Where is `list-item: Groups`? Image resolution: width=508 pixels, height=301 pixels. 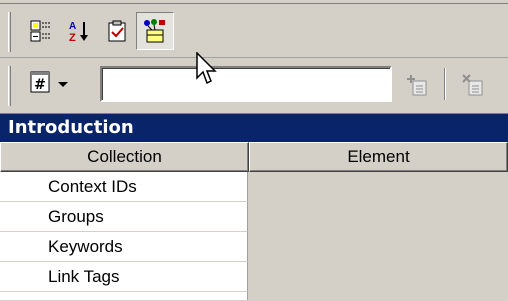 list-item: Groups is located at coordinates (124, 217).